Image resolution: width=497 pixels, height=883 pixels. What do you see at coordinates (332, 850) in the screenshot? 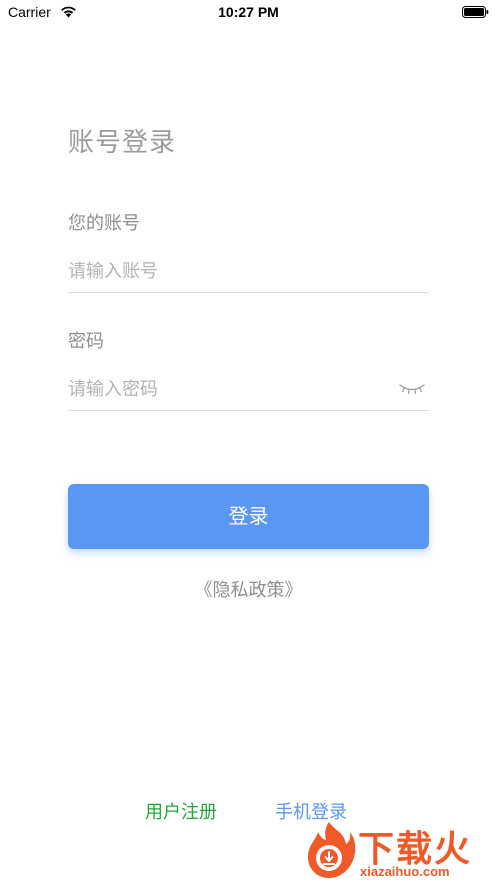
I see `flame-logo-icon` at bounding box center [332, 850].